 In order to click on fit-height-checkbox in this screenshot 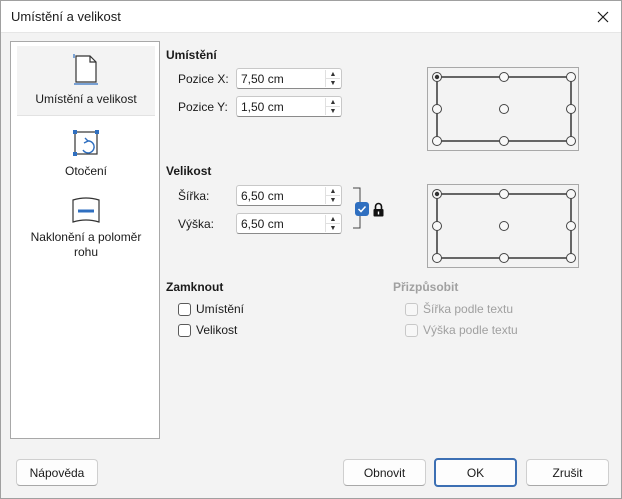, I will do `click(411, 330)`.